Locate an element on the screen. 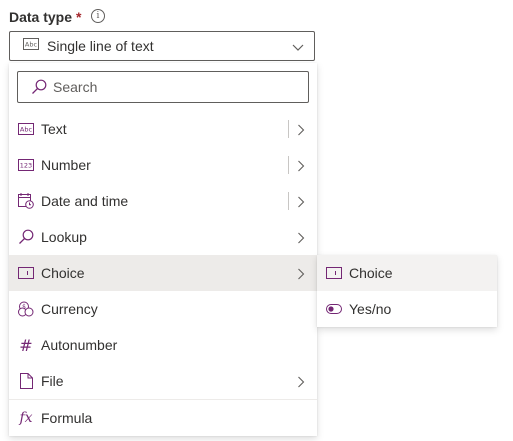 The image size is (513, 441). menu-item-label: Lookup is located at coordinates (64, 237).